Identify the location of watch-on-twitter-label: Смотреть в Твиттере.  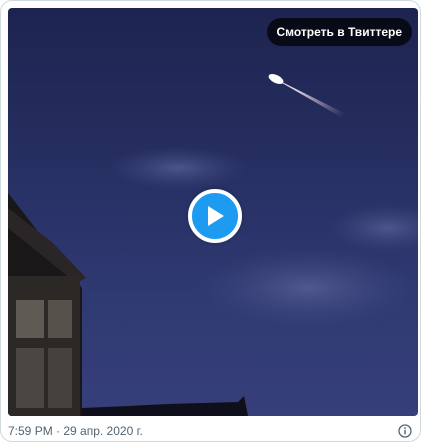
(339, 32).